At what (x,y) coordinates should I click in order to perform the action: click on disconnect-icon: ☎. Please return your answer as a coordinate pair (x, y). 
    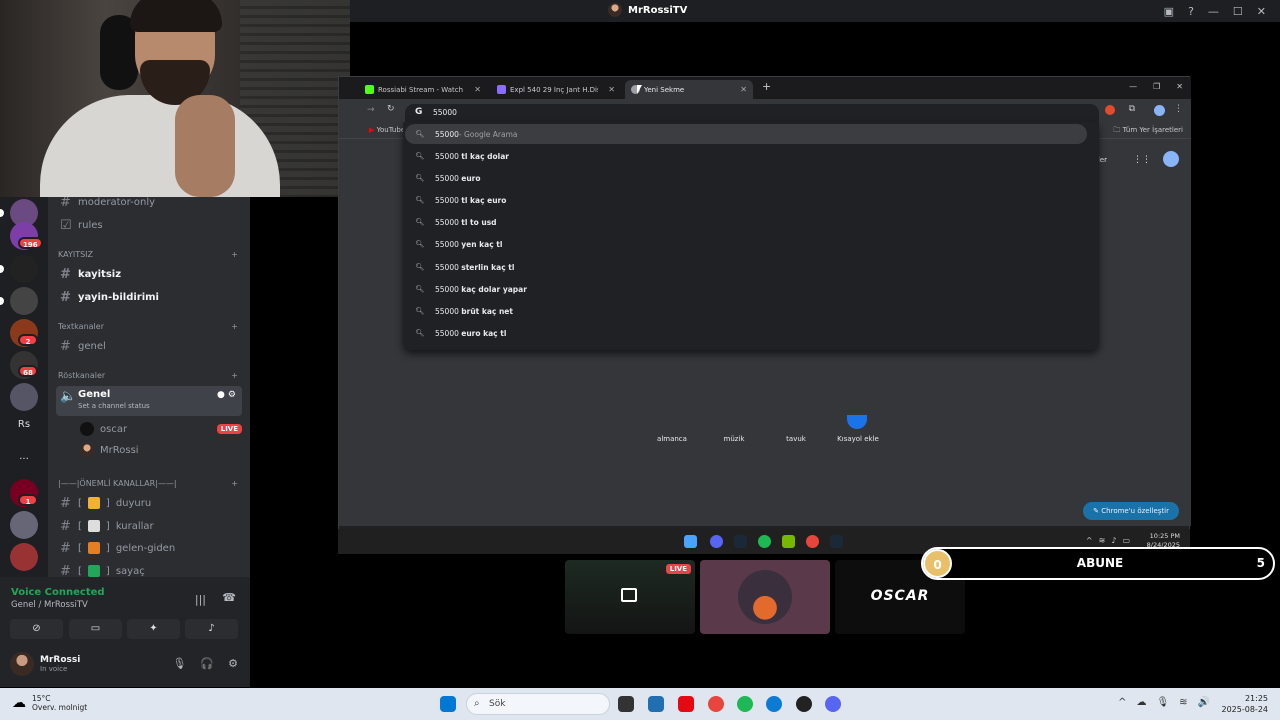
    Looking at the image, I should click on (229, 597).